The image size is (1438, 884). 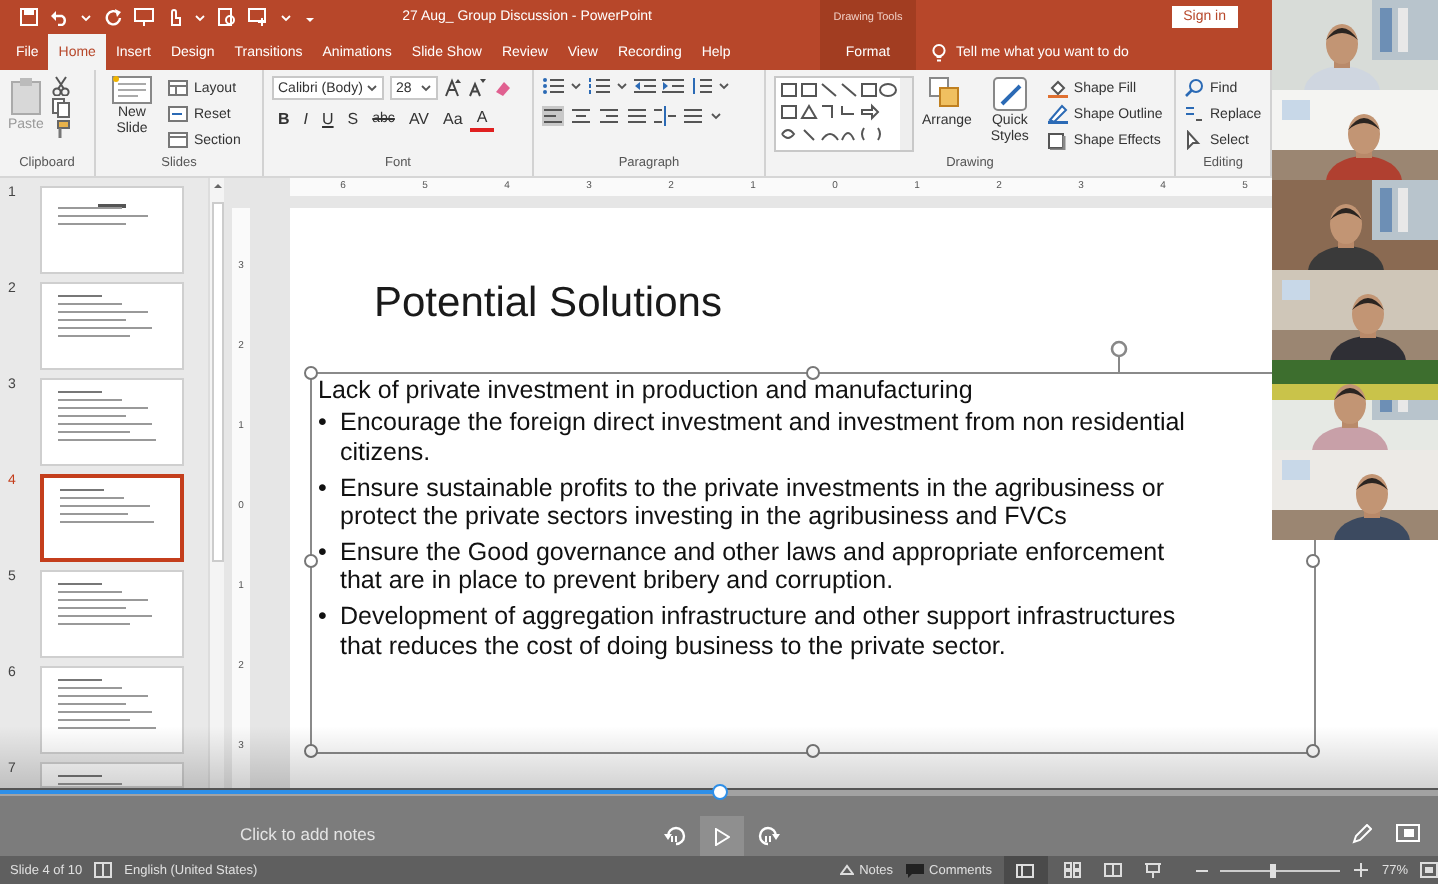 I want to click on line-spacing-icon, so click(x=701, y=86).